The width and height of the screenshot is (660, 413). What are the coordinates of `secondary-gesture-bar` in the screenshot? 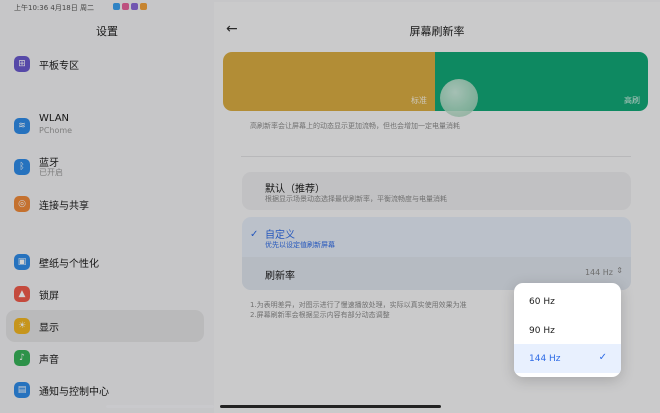 It's located at (160, 406).